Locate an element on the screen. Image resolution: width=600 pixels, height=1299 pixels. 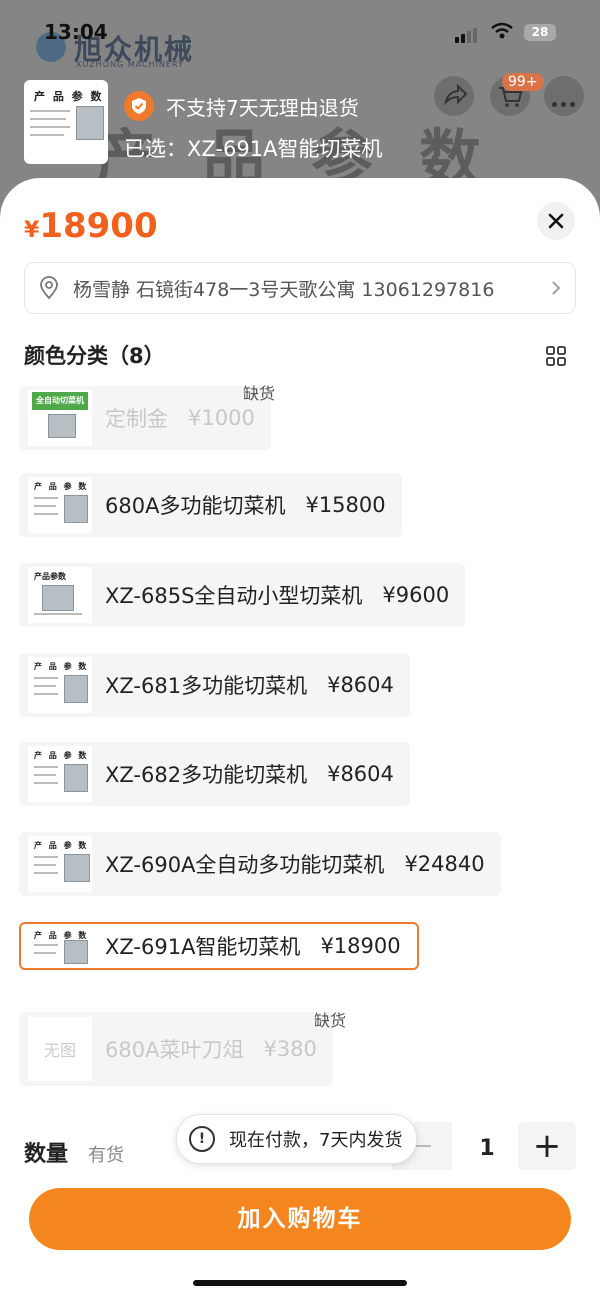
chevron-right-icon is located at coordinates (556, 288).